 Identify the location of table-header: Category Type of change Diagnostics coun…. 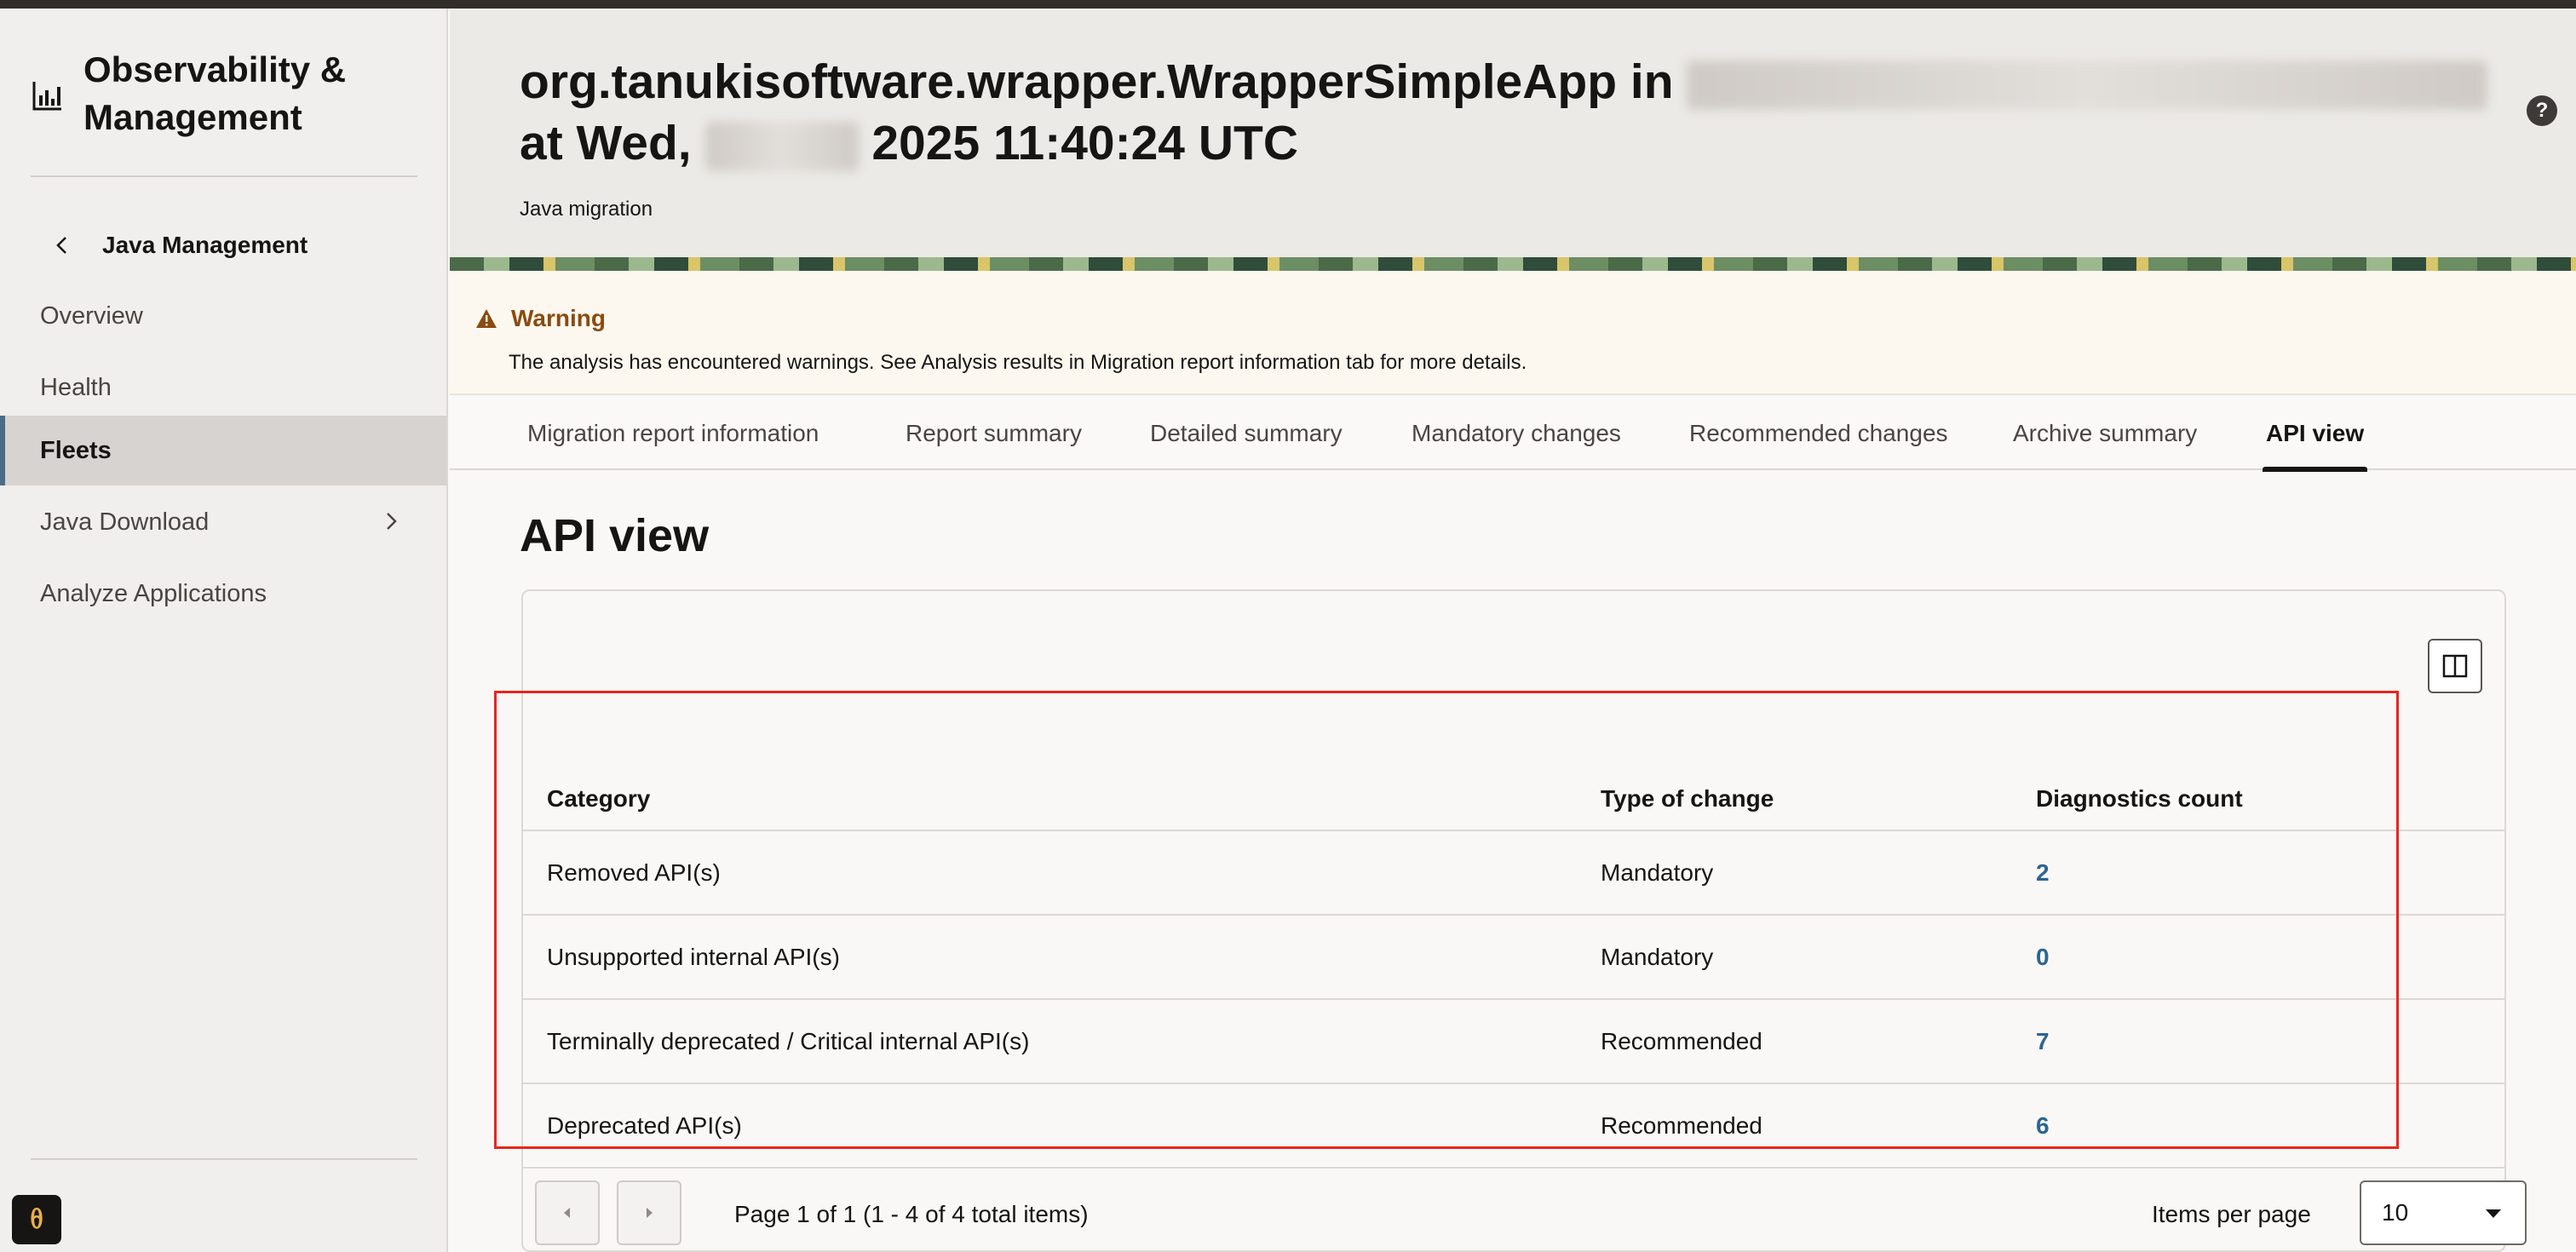
(1514, 780).